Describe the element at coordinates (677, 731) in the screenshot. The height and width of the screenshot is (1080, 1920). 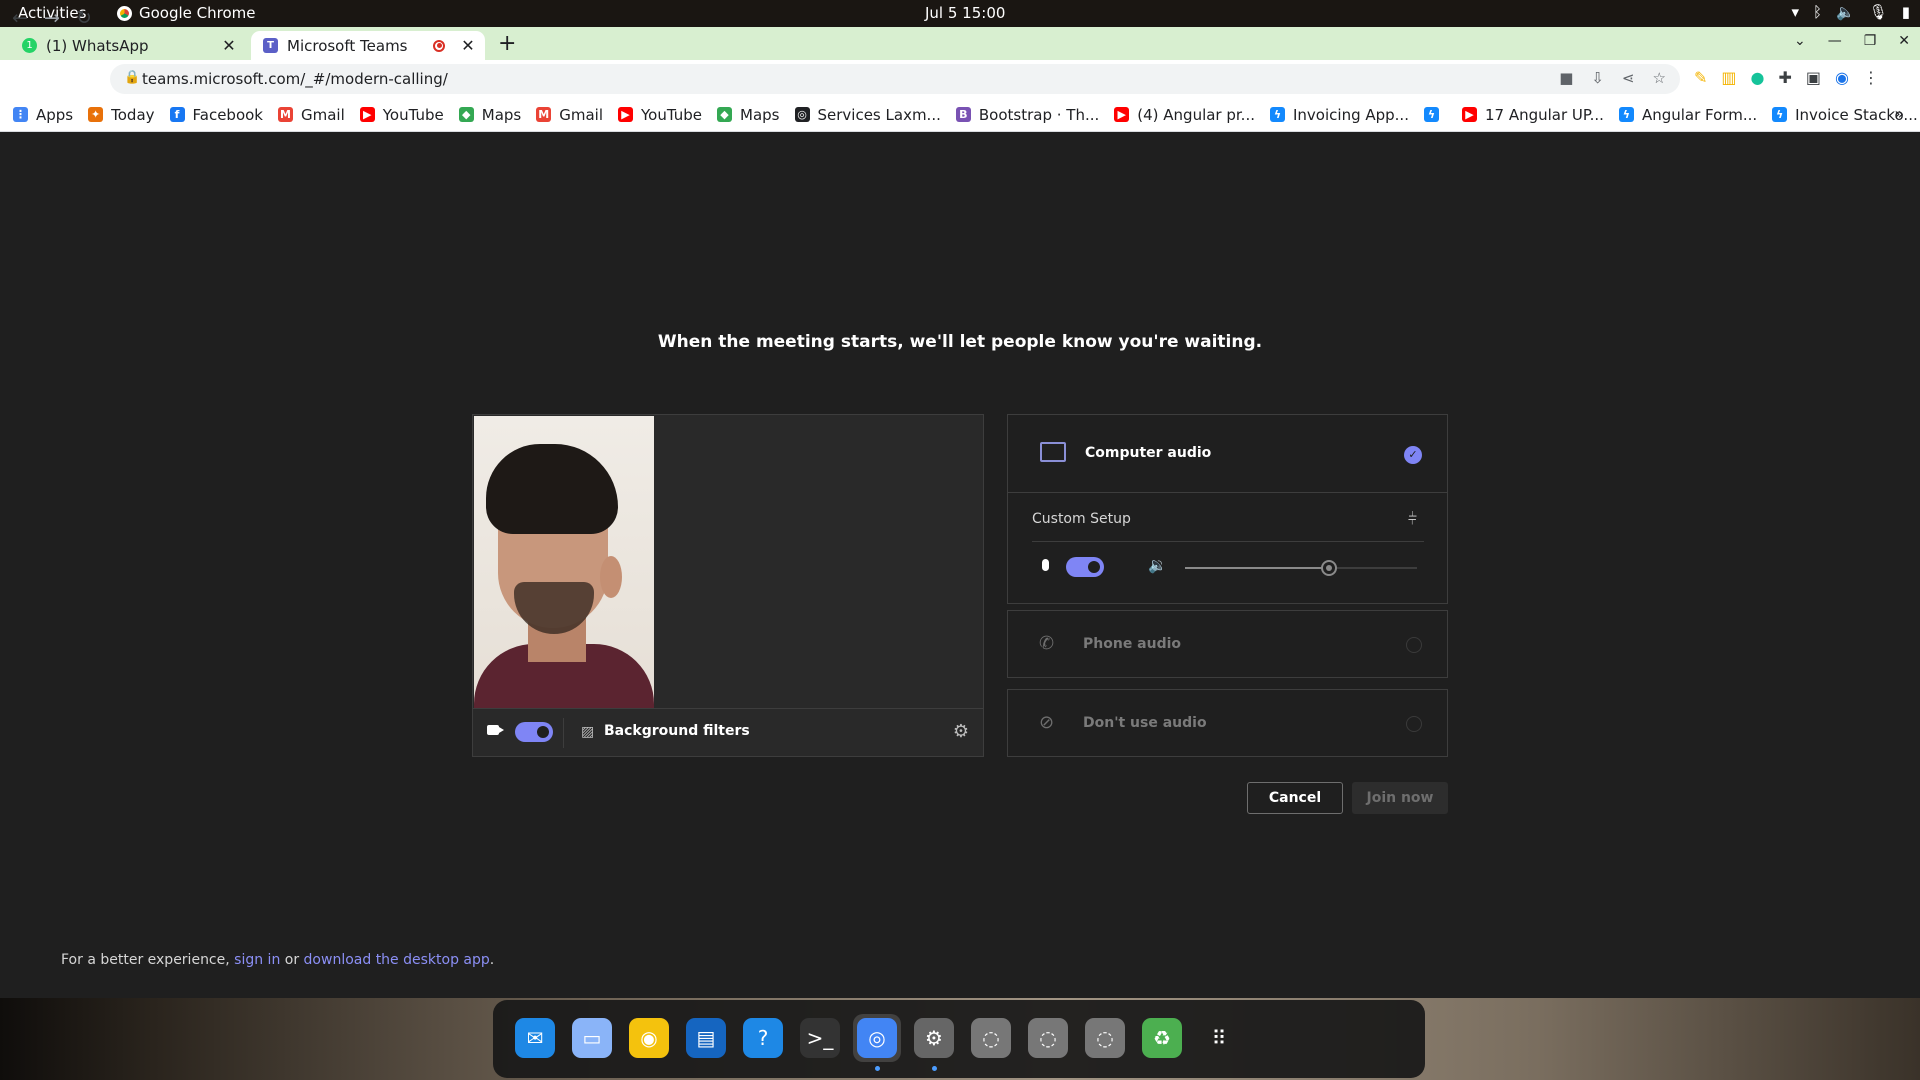
I see `background-filters-button: Background filters` at that location.